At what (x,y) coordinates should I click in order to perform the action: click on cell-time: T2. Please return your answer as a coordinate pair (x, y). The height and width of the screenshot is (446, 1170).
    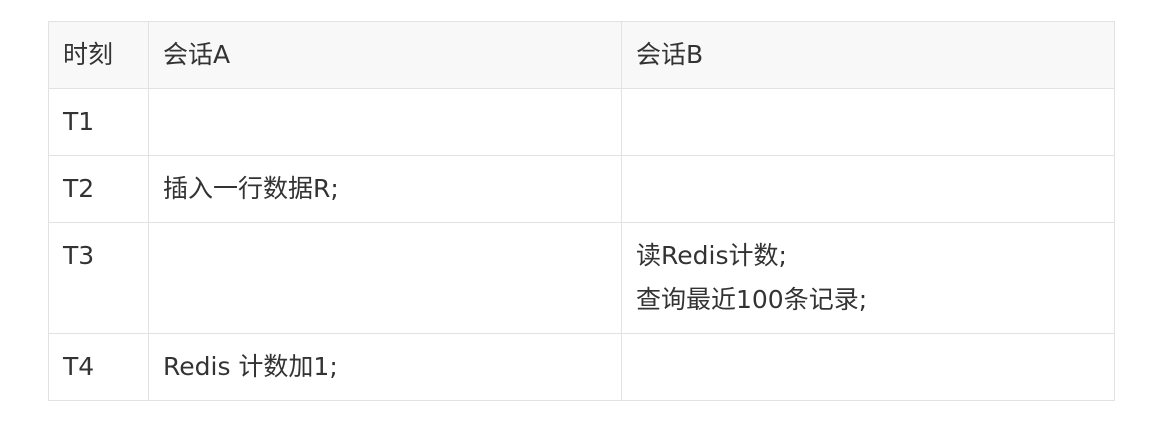
    Looking at the image, I should click on (98, 189).